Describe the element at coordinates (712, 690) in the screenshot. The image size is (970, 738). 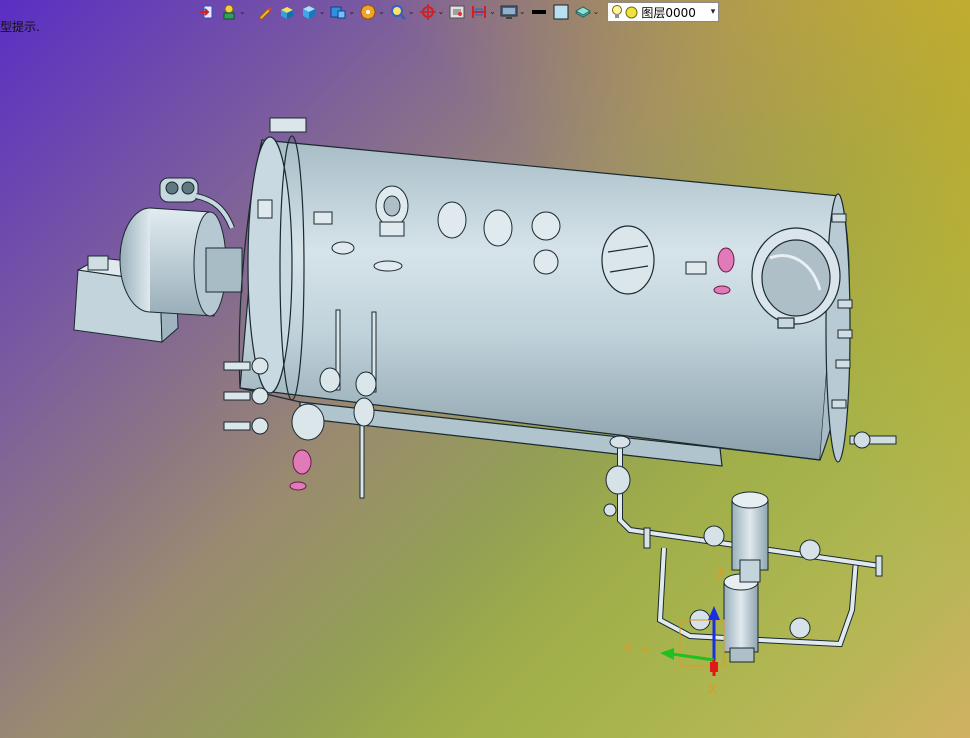
I see `axis-x-label: X` at that location.